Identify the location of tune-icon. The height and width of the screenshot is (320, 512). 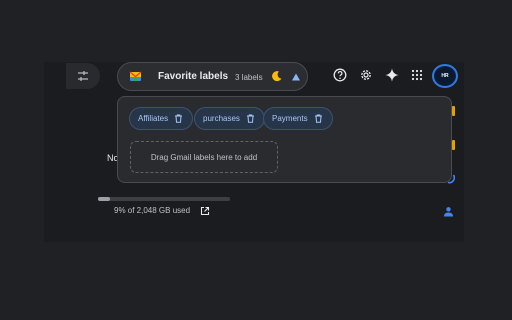
(83, 76).